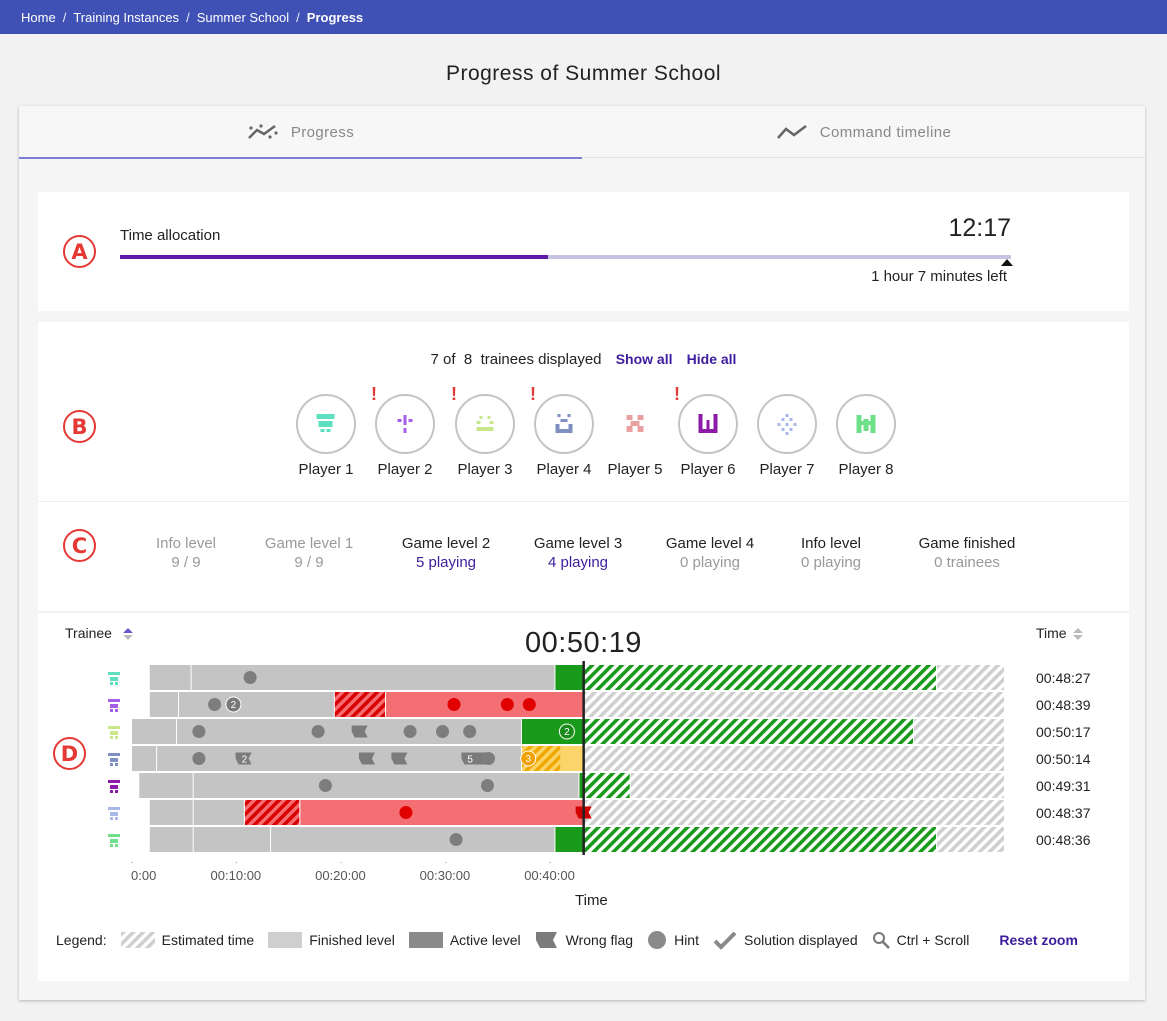  Describe the element at coordinates (137, 940) in the screenshot. I see `estimated-swatch` at that location.